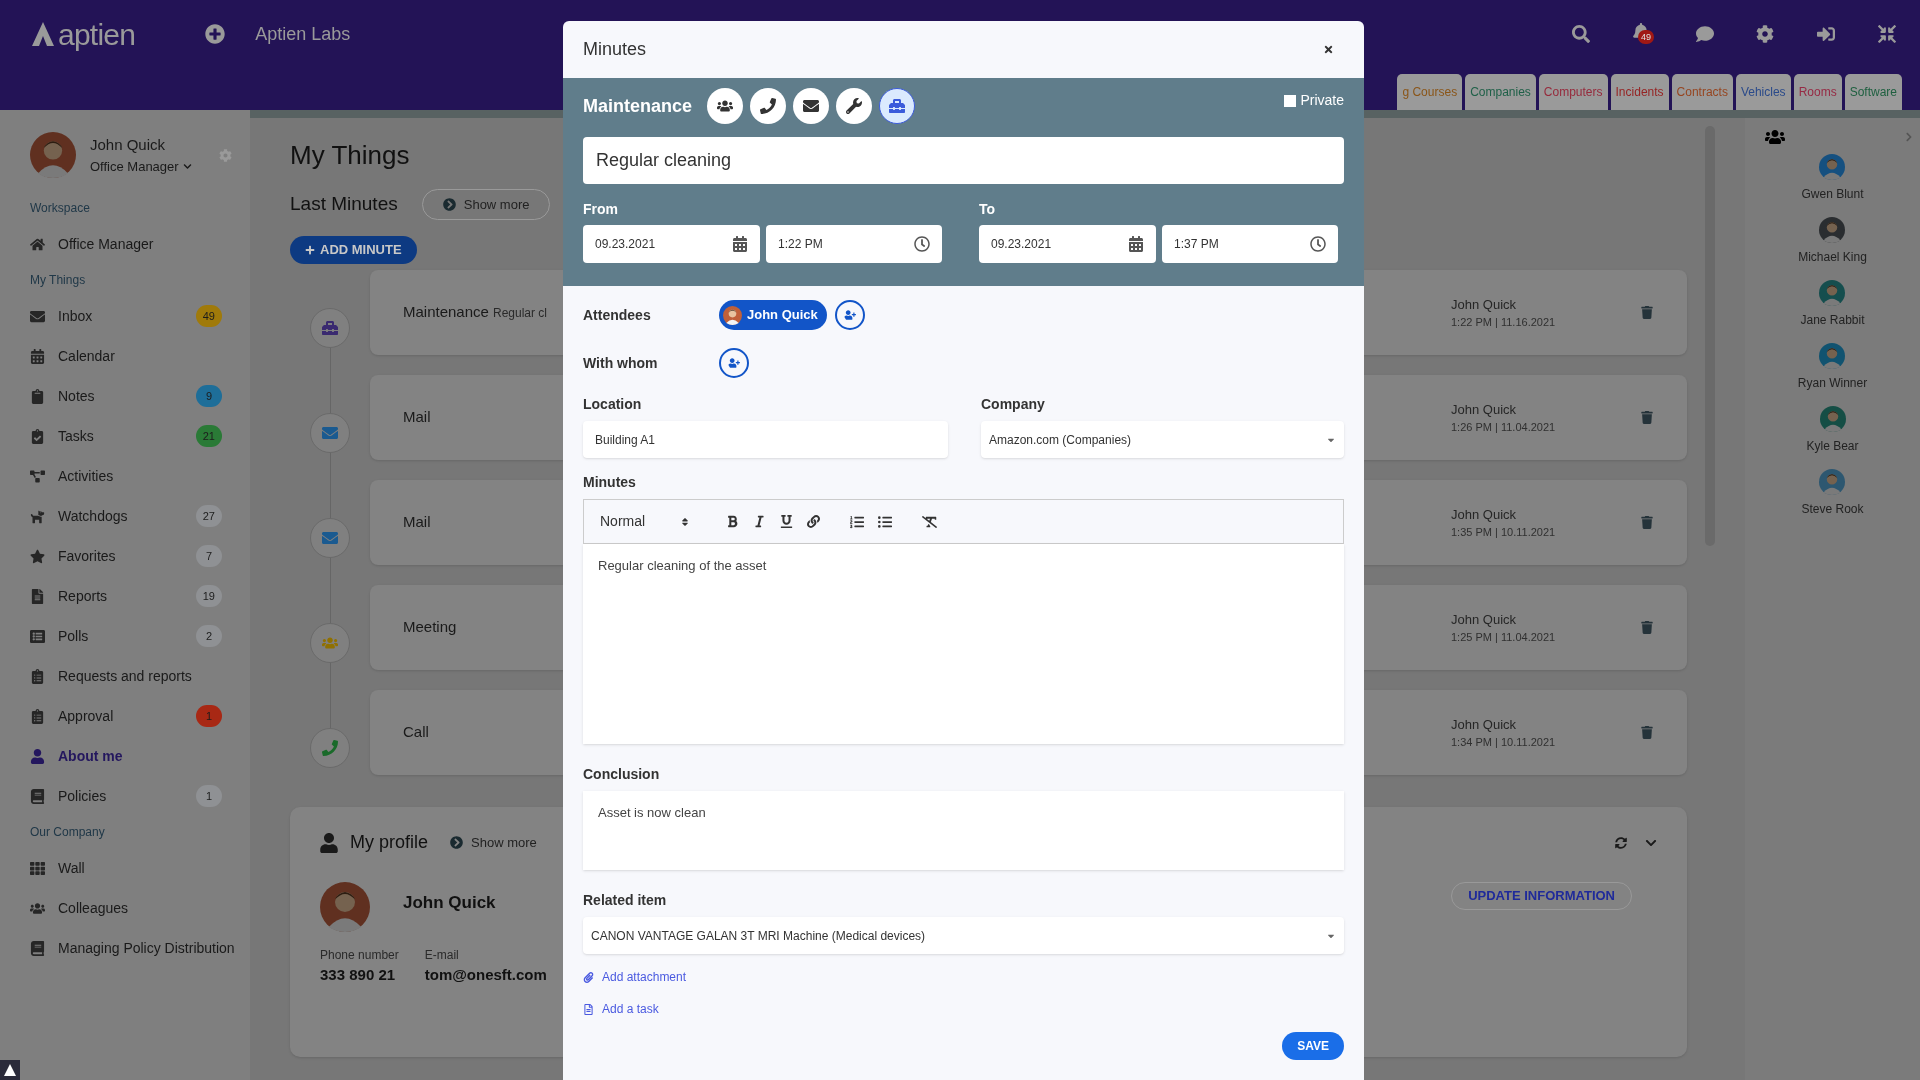 The image size is (1920, 1080). Describe the element at coordinates (353, 250) in the screenshot. I see `add-minute-button: ADD MINUTE` at that location.